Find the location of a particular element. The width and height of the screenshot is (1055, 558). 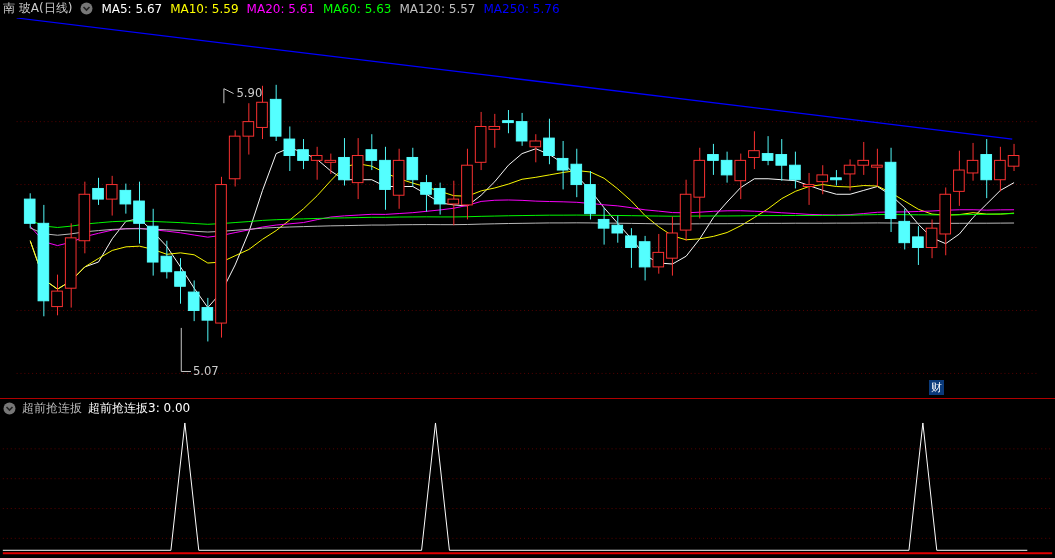

low-marker is located at coordinates (186, 349).